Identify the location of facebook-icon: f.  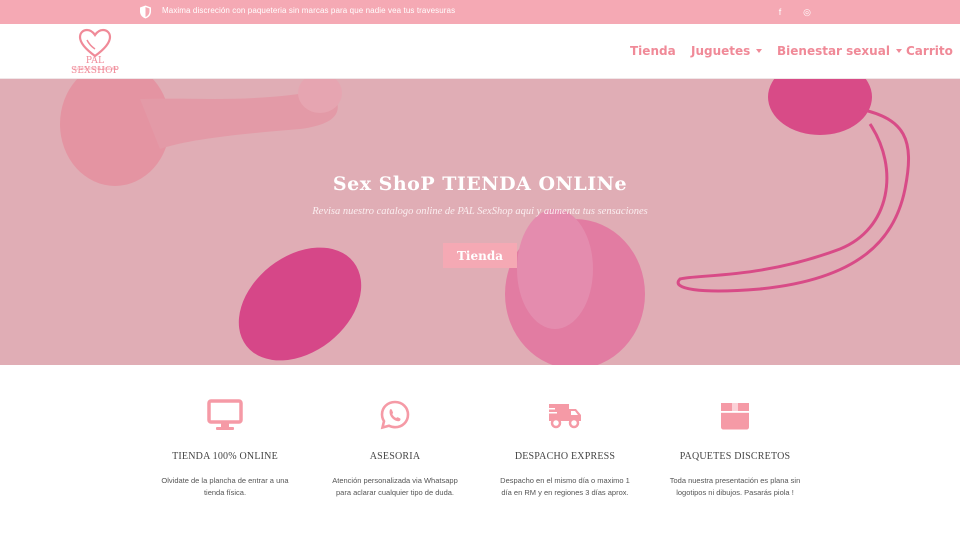
(780, 12).